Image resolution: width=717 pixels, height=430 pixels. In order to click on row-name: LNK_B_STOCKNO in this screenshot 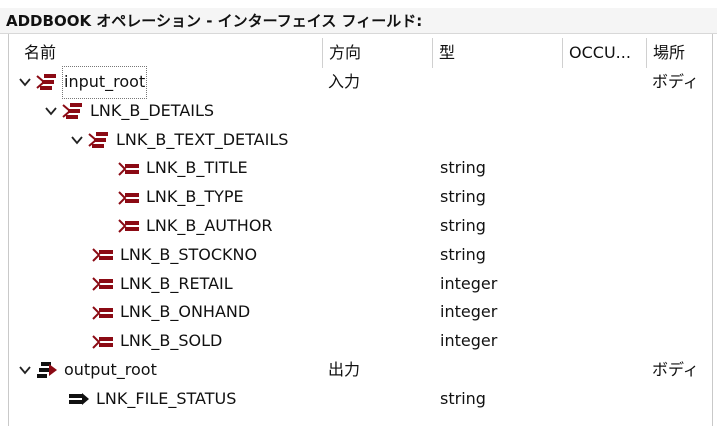, I will do `click(189, 254)`.